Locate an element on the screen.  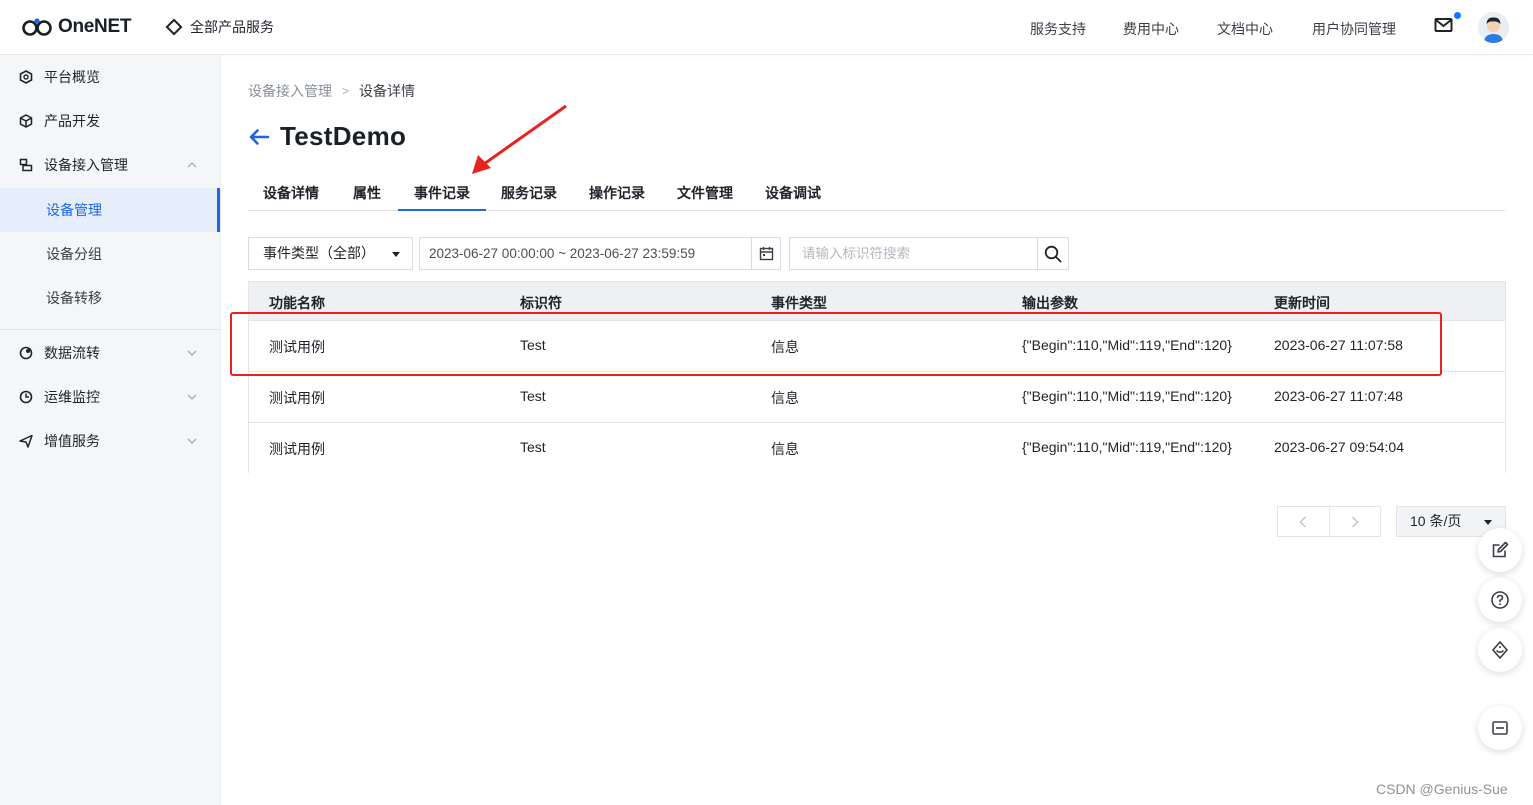
page-size-value: 10 条/页 is located at coordinates (1436, 521).